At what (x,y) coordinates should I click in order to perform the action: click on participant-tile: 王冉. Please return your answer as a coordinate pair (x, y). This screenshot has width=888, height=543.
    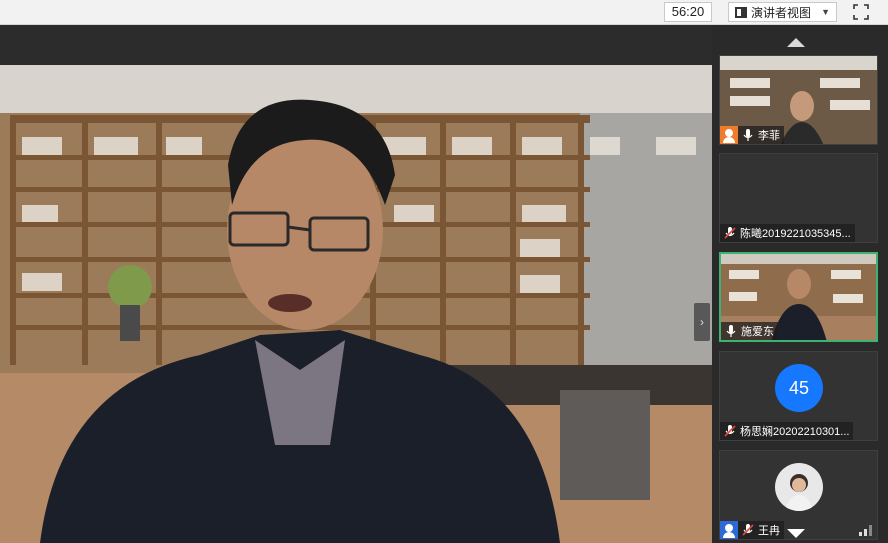
    Looking at the image, I should click on (798, 495).